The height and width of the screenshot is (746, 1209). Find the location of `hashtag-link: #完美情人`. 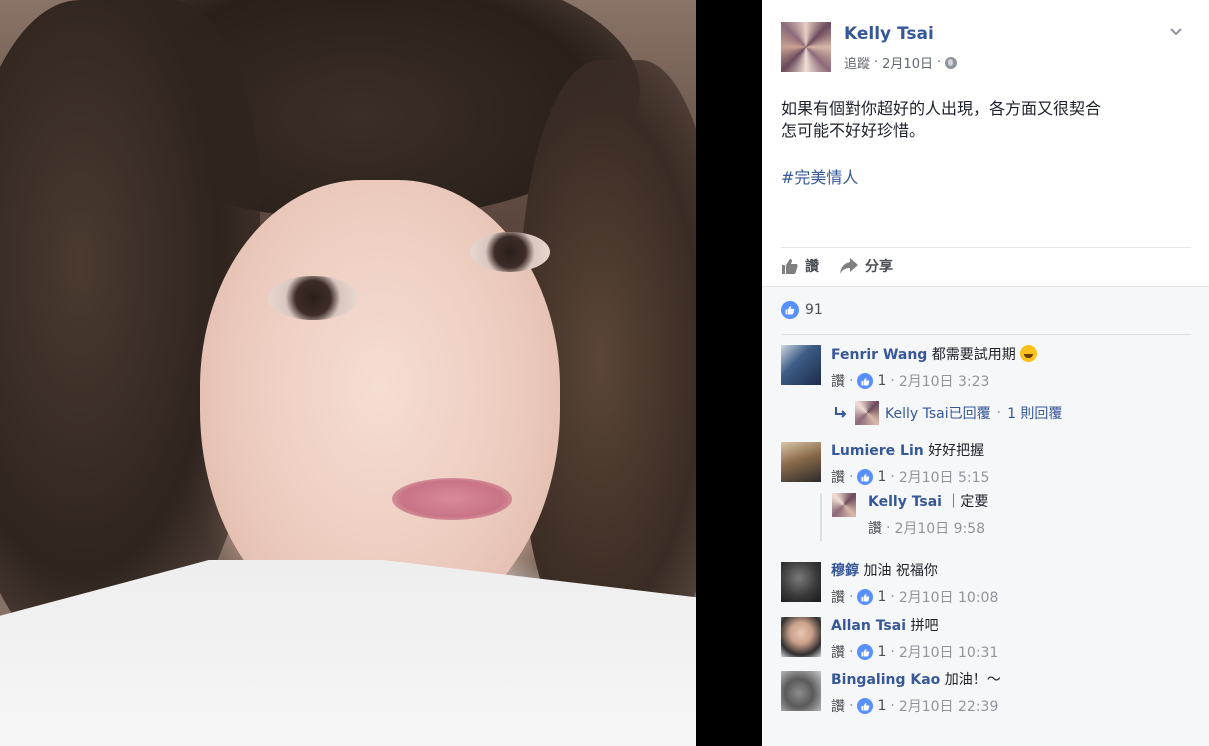

hashtag-link: #完美情人 is located at coordinates (819, 176).